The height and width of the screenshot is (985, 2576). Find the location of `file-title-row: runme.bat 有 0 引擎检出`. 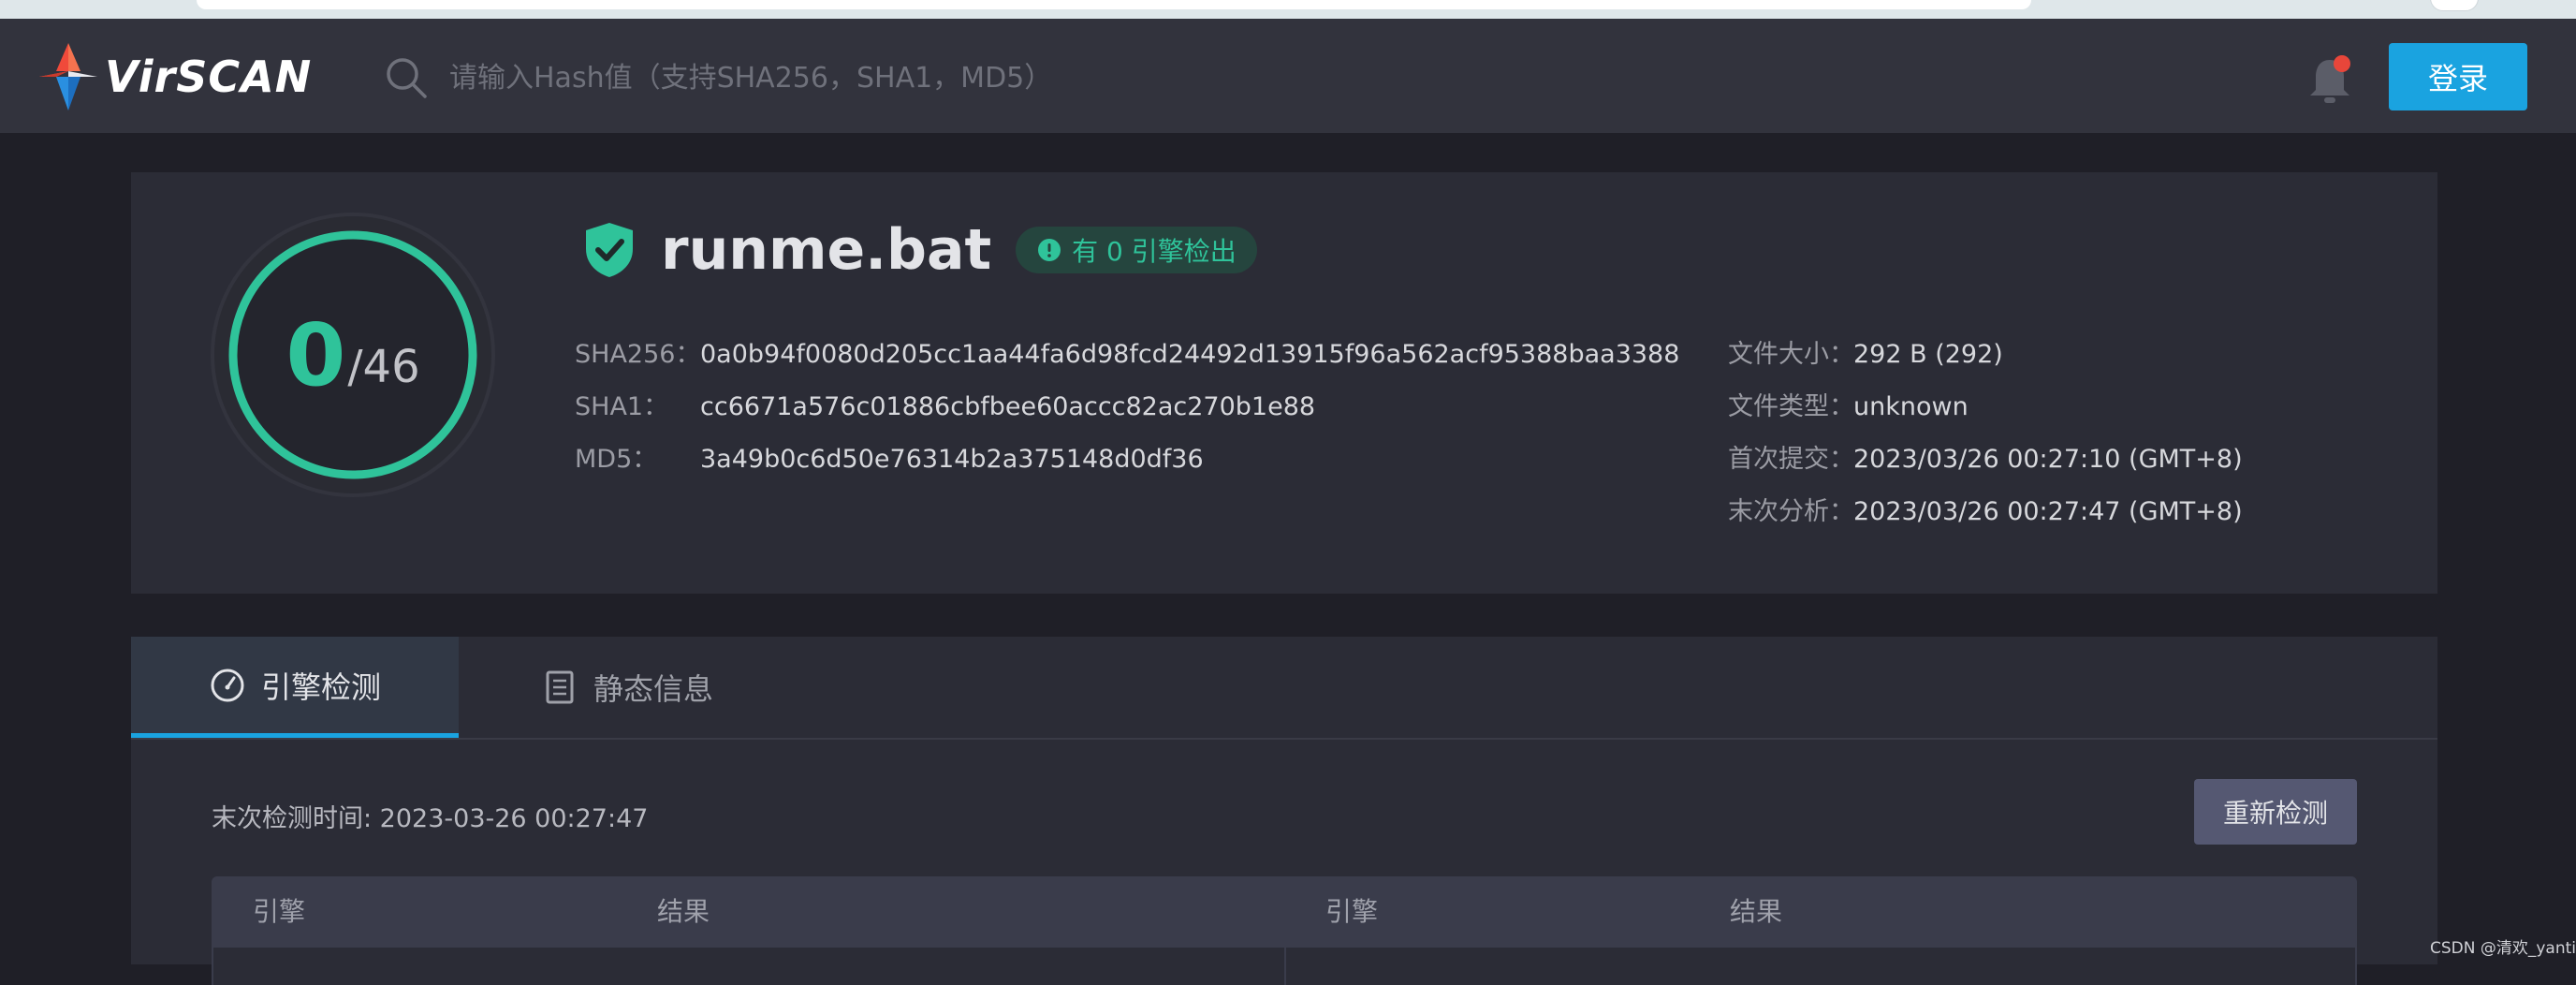

file-title-row: runme.bat 有 0 引擎检出 is located at coordinates (919, 250).